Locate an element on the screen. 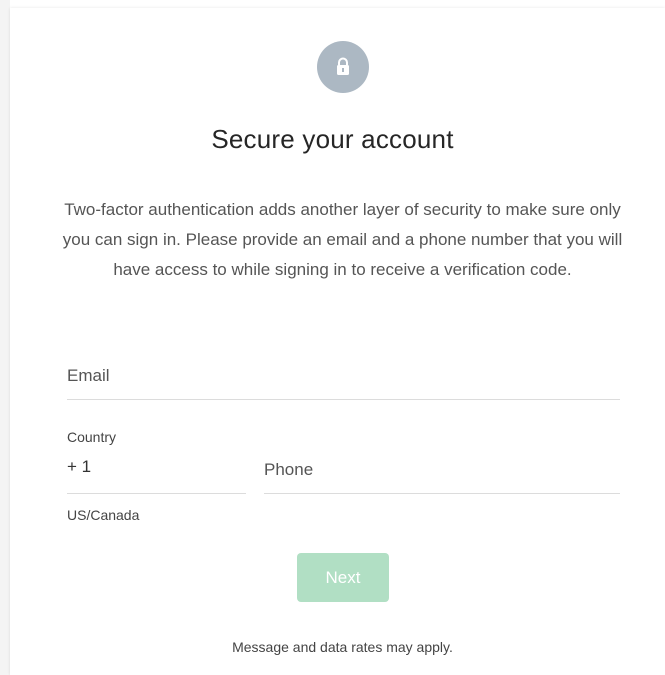 Image resolution: width=665 pixels, height=675 pixels. country-underline is located at coordinates (156, 493).